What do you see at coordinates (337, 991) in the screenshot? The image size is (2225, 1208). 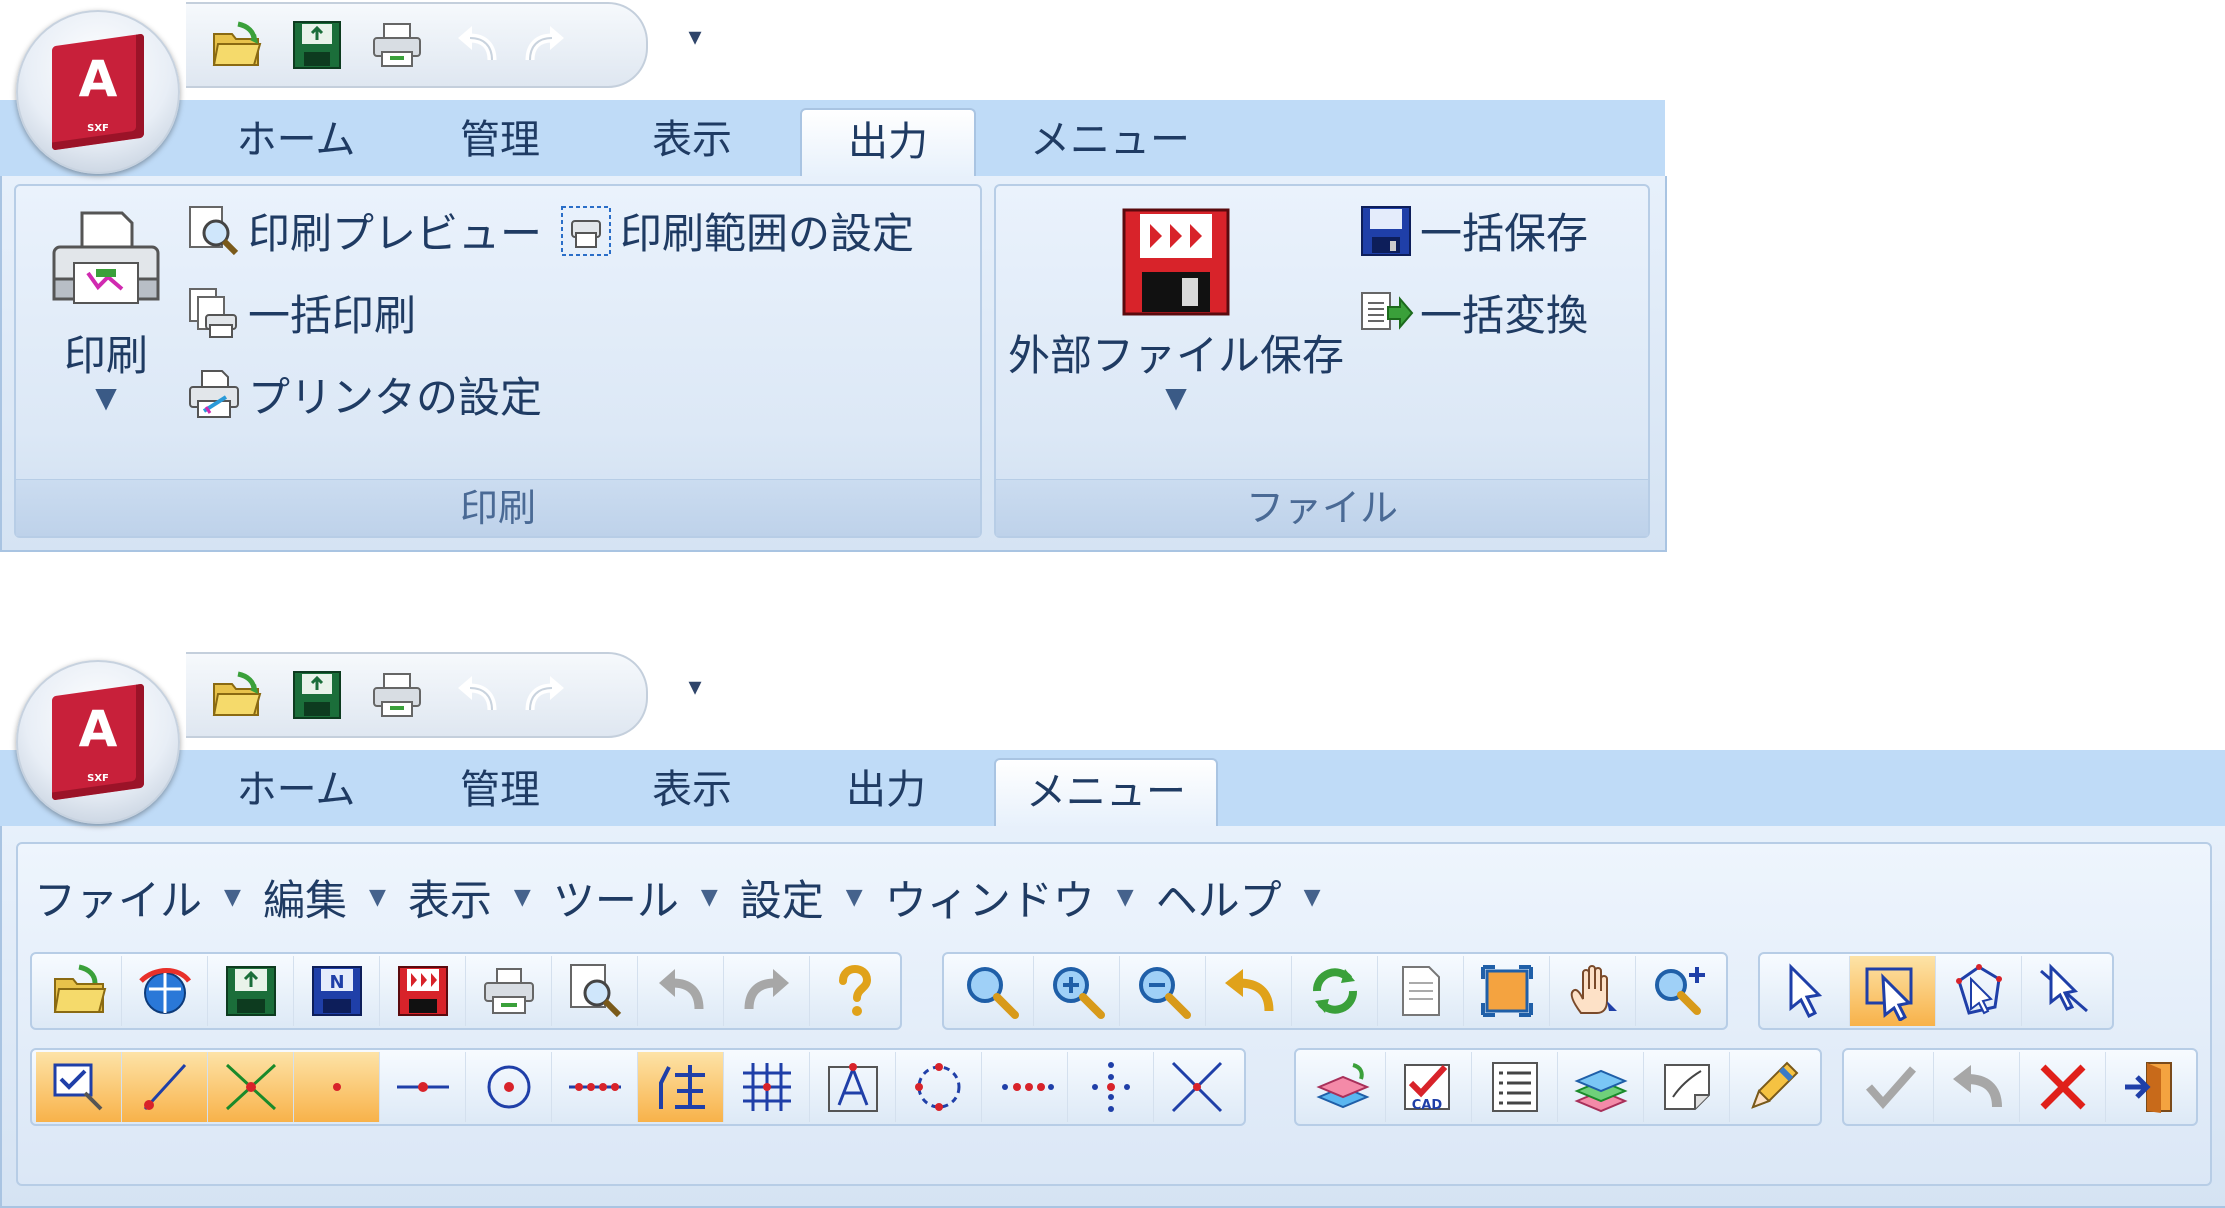 I see `tb-save-new-icon: N` at bounding box center [337, 991].